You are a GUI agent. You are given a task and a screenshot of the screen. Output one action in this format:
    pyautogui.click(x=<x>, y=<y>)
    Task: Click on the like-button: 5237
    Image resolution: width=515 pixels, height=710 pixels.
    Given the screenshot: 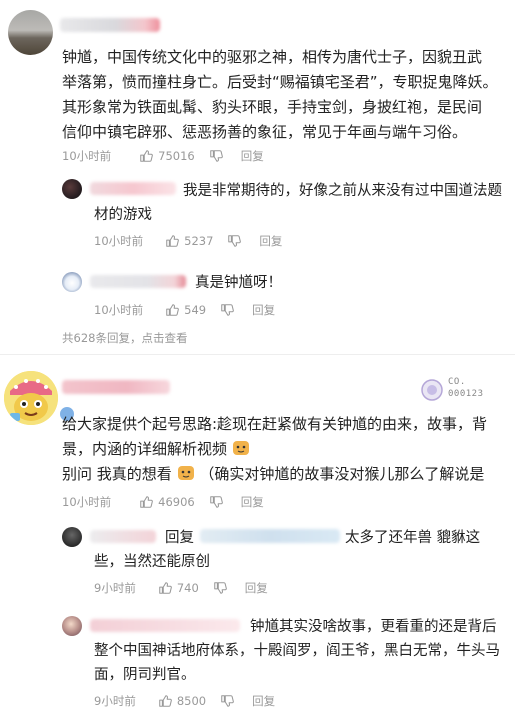 What is the action you would take?
    pyautogui.click(x=189, y=241)
    